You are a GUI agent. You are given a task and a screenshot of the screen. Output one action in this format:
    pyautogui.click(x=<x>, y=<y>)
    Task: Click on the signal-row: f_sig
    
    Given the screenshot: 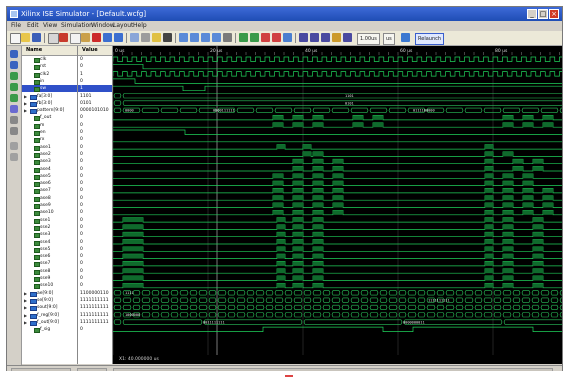 What is the action you would take?
    pyautogui.click(x=49, y=330)
    